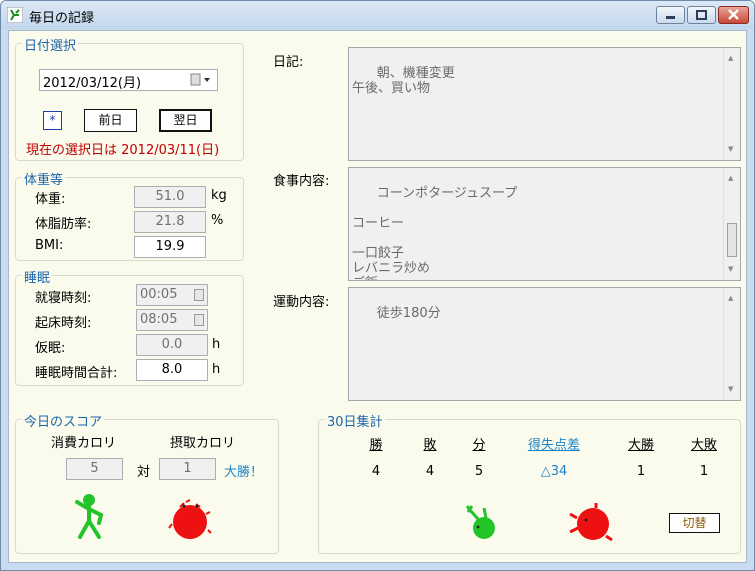  I want to click on date-picker: 2012/03/12(月), so click(128, 80).